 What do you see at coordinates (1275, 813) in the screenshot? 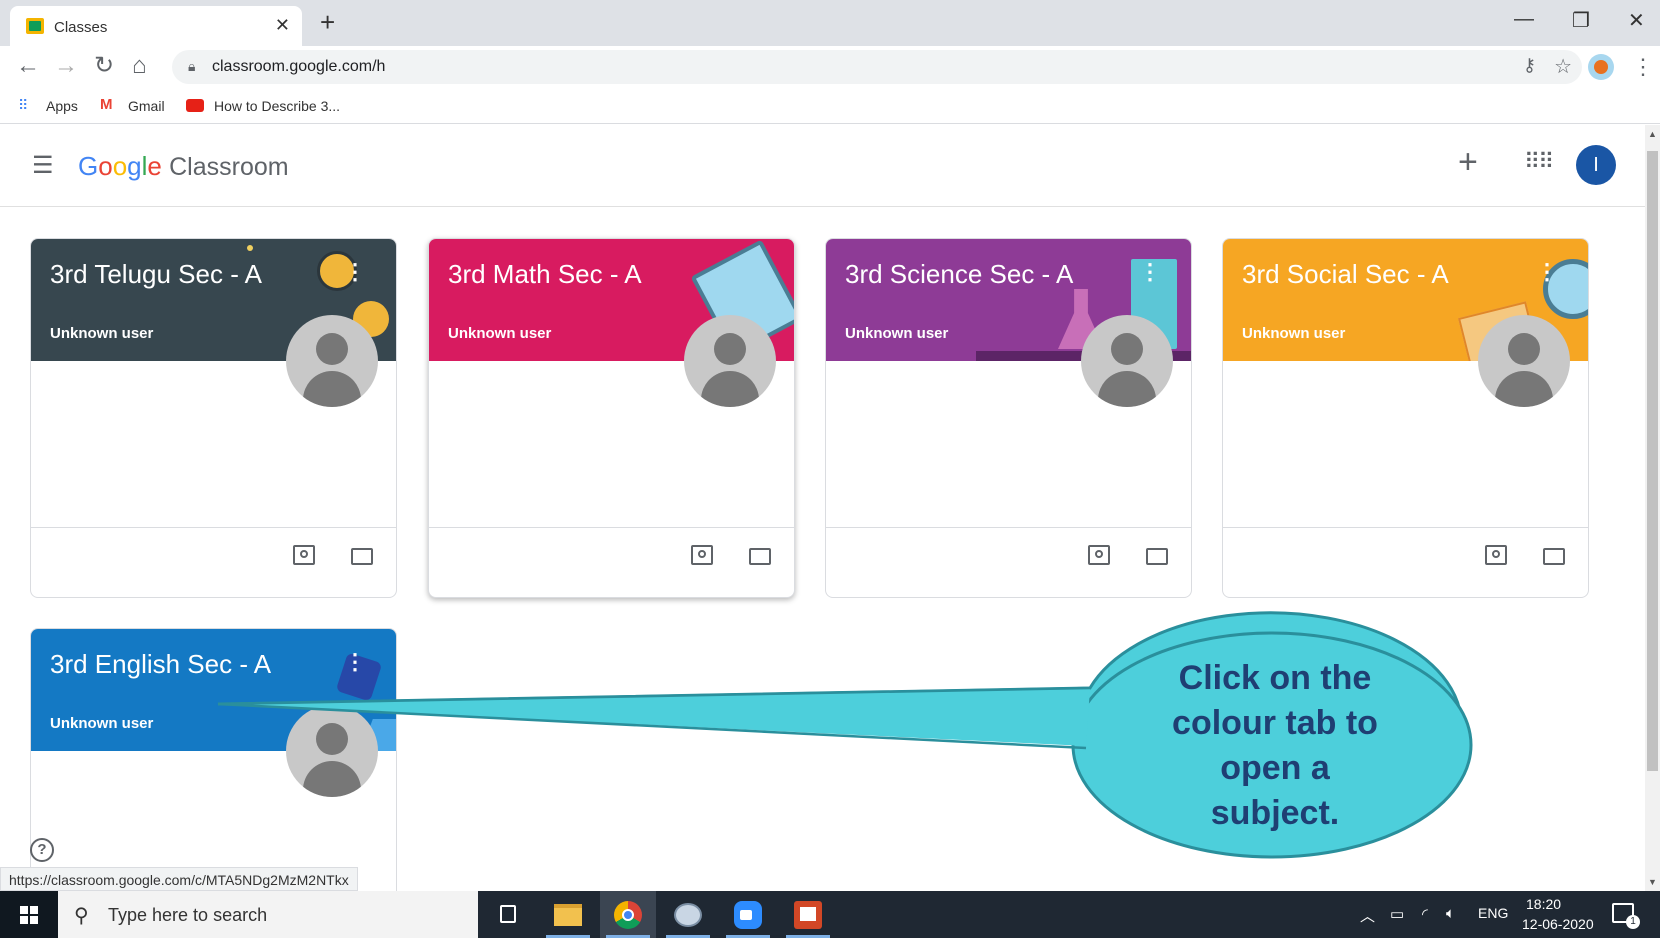
I see `callout-line: subject.` at bounding box center [1275, 813].